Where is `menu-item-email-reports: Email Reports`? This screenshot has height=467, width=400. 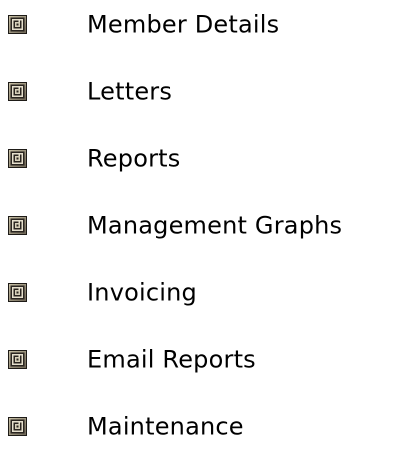 menu-item-email-reports: Email Reports is located at coordinates (200, 360).